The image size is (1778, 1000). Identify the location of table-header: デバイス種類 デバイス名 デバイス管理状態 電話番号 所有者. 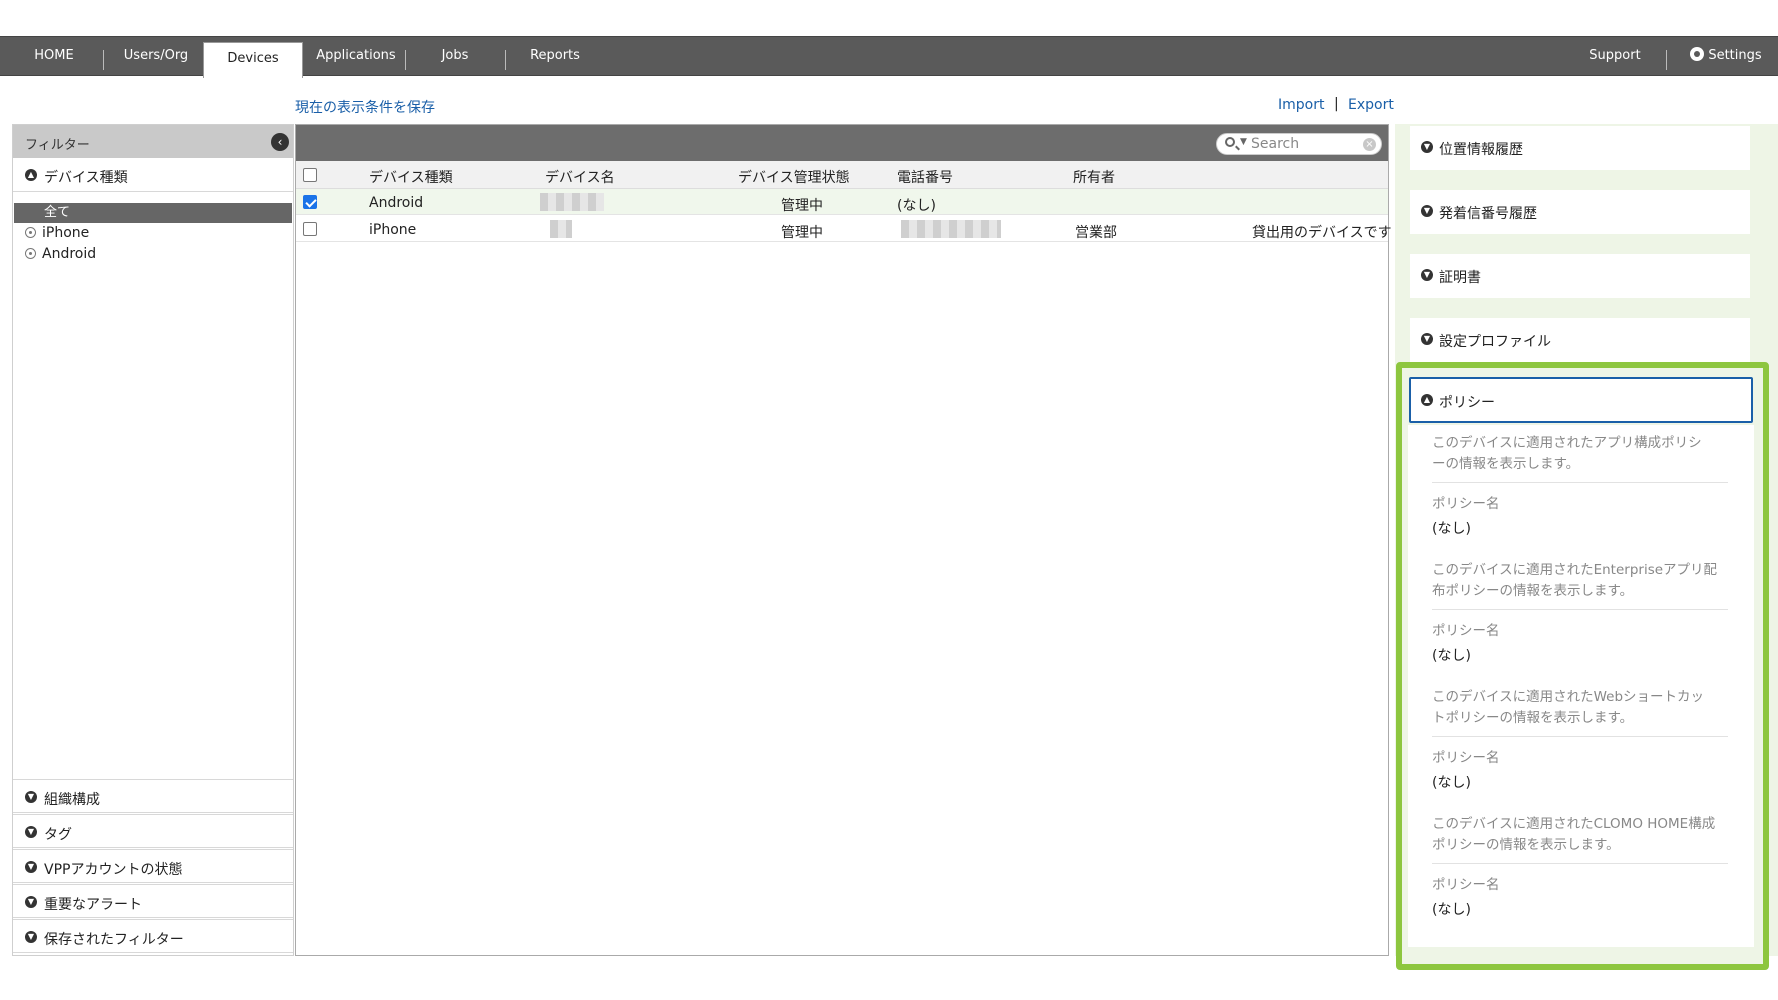
(842, 175).